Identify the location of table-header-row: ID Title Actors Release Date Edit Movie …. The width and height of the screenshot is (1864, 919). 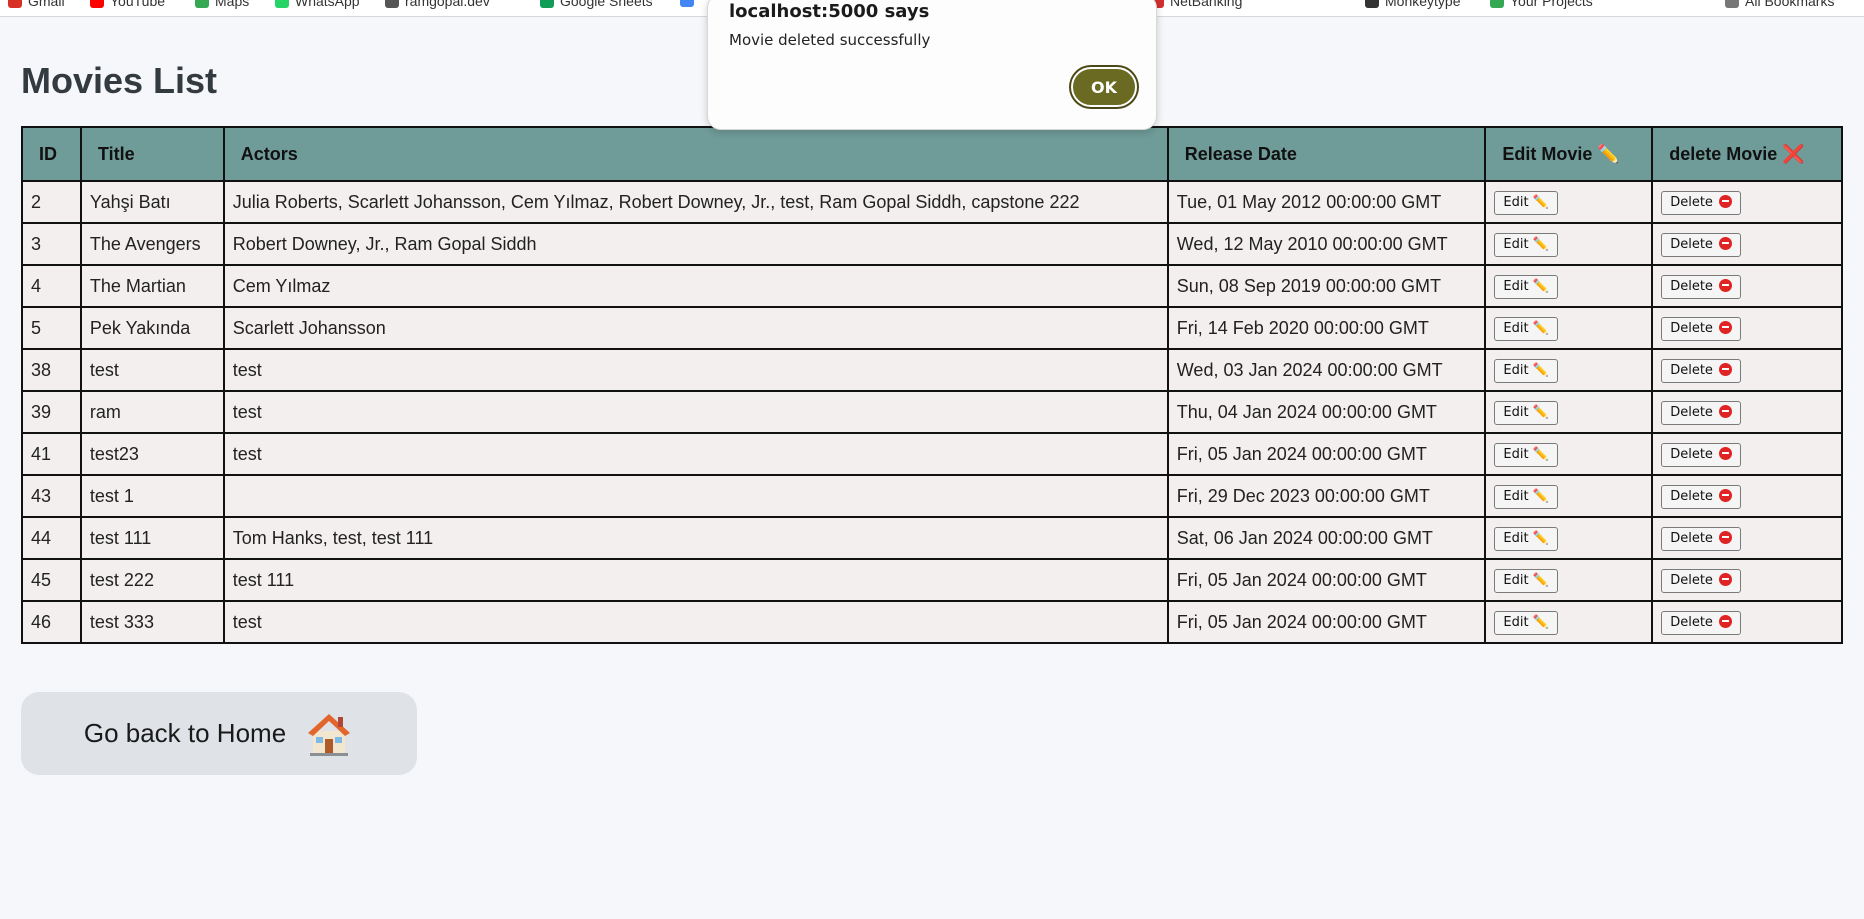
(932, 154).